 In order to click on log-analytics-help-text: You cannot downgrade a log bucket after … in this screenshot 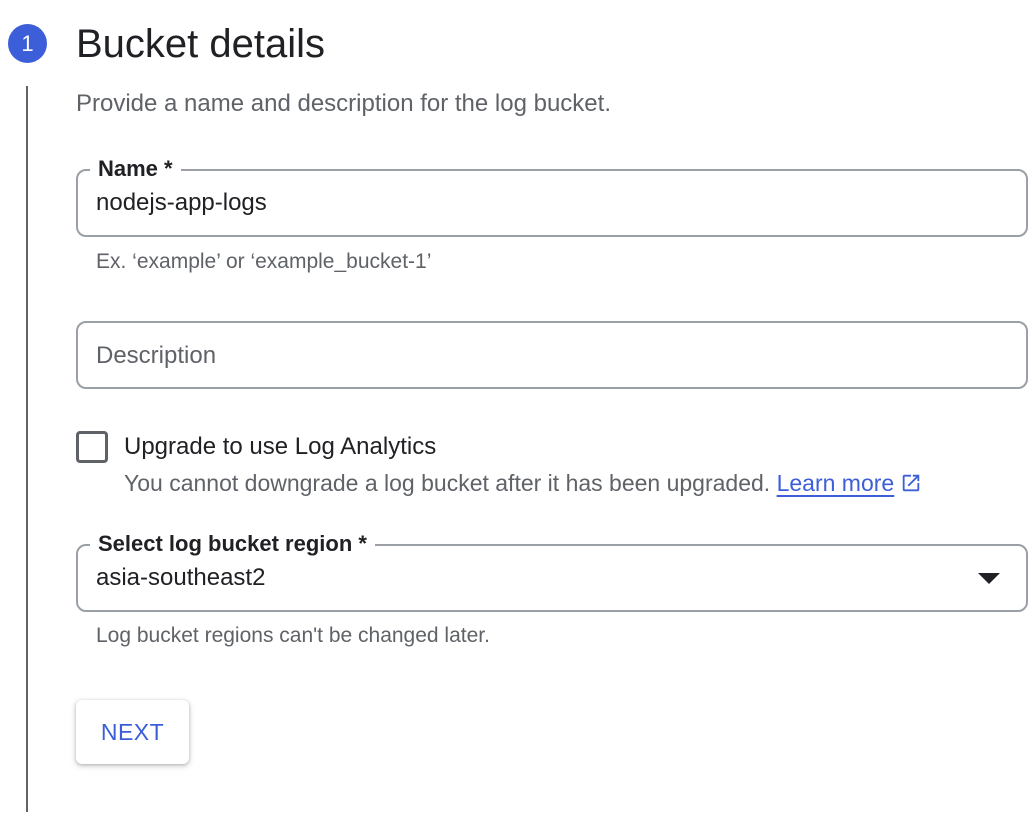, I will do `click(523, 483)`.